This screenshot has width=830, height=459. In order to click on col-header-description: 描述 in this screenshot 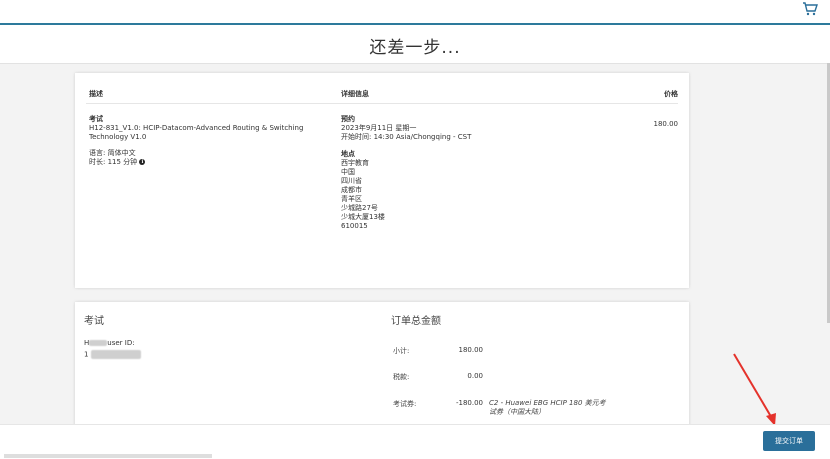, I will do `click(96, 94)`.